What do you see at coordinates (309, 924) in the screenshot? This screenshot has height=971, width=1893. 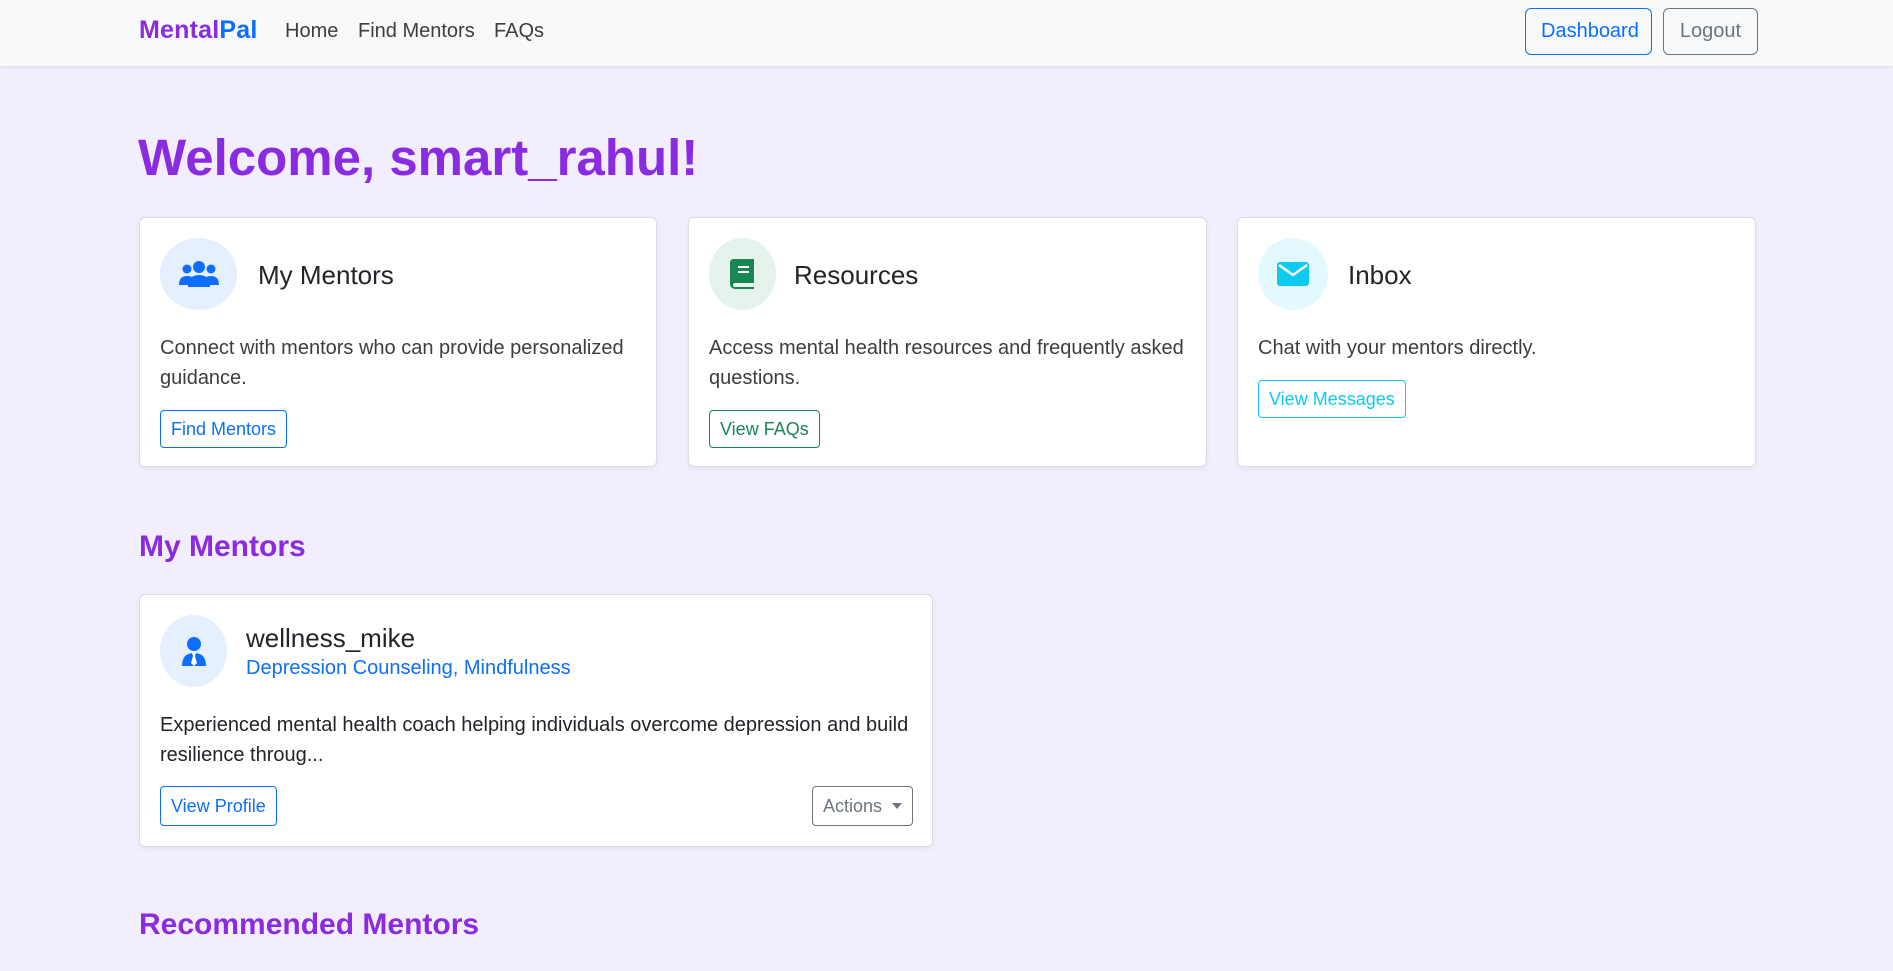 I see `recommended-mentors-heading: Recommended Mentors` at bounding box center [309, 924].